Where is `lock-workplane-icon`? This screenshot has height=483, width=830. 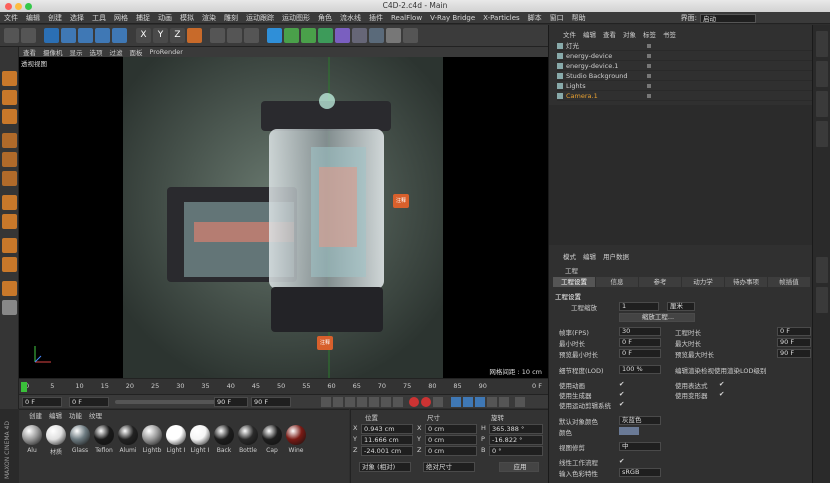 lock-workplane-icon is located at coordinates (9, 288).